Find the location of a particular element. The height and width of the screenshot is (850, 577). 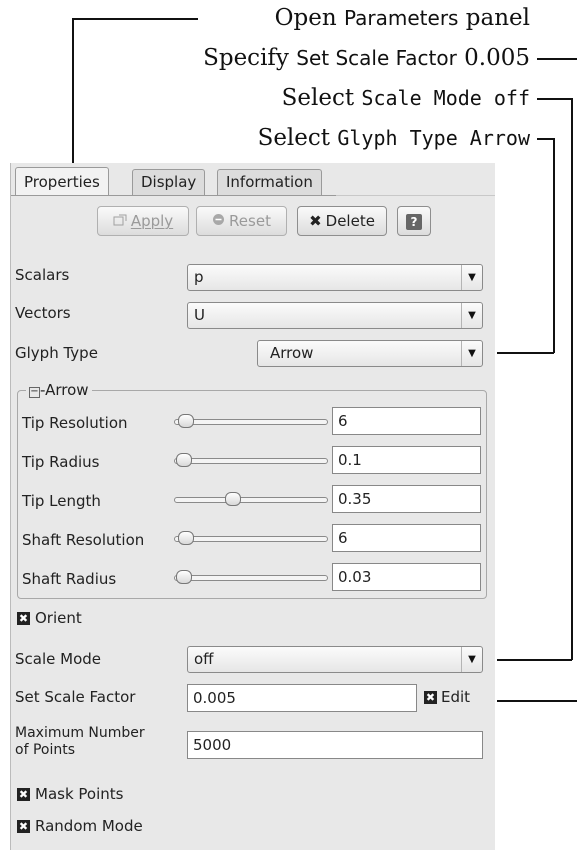

tip-resolution-input: 6 is located at coordinates (406, 421).